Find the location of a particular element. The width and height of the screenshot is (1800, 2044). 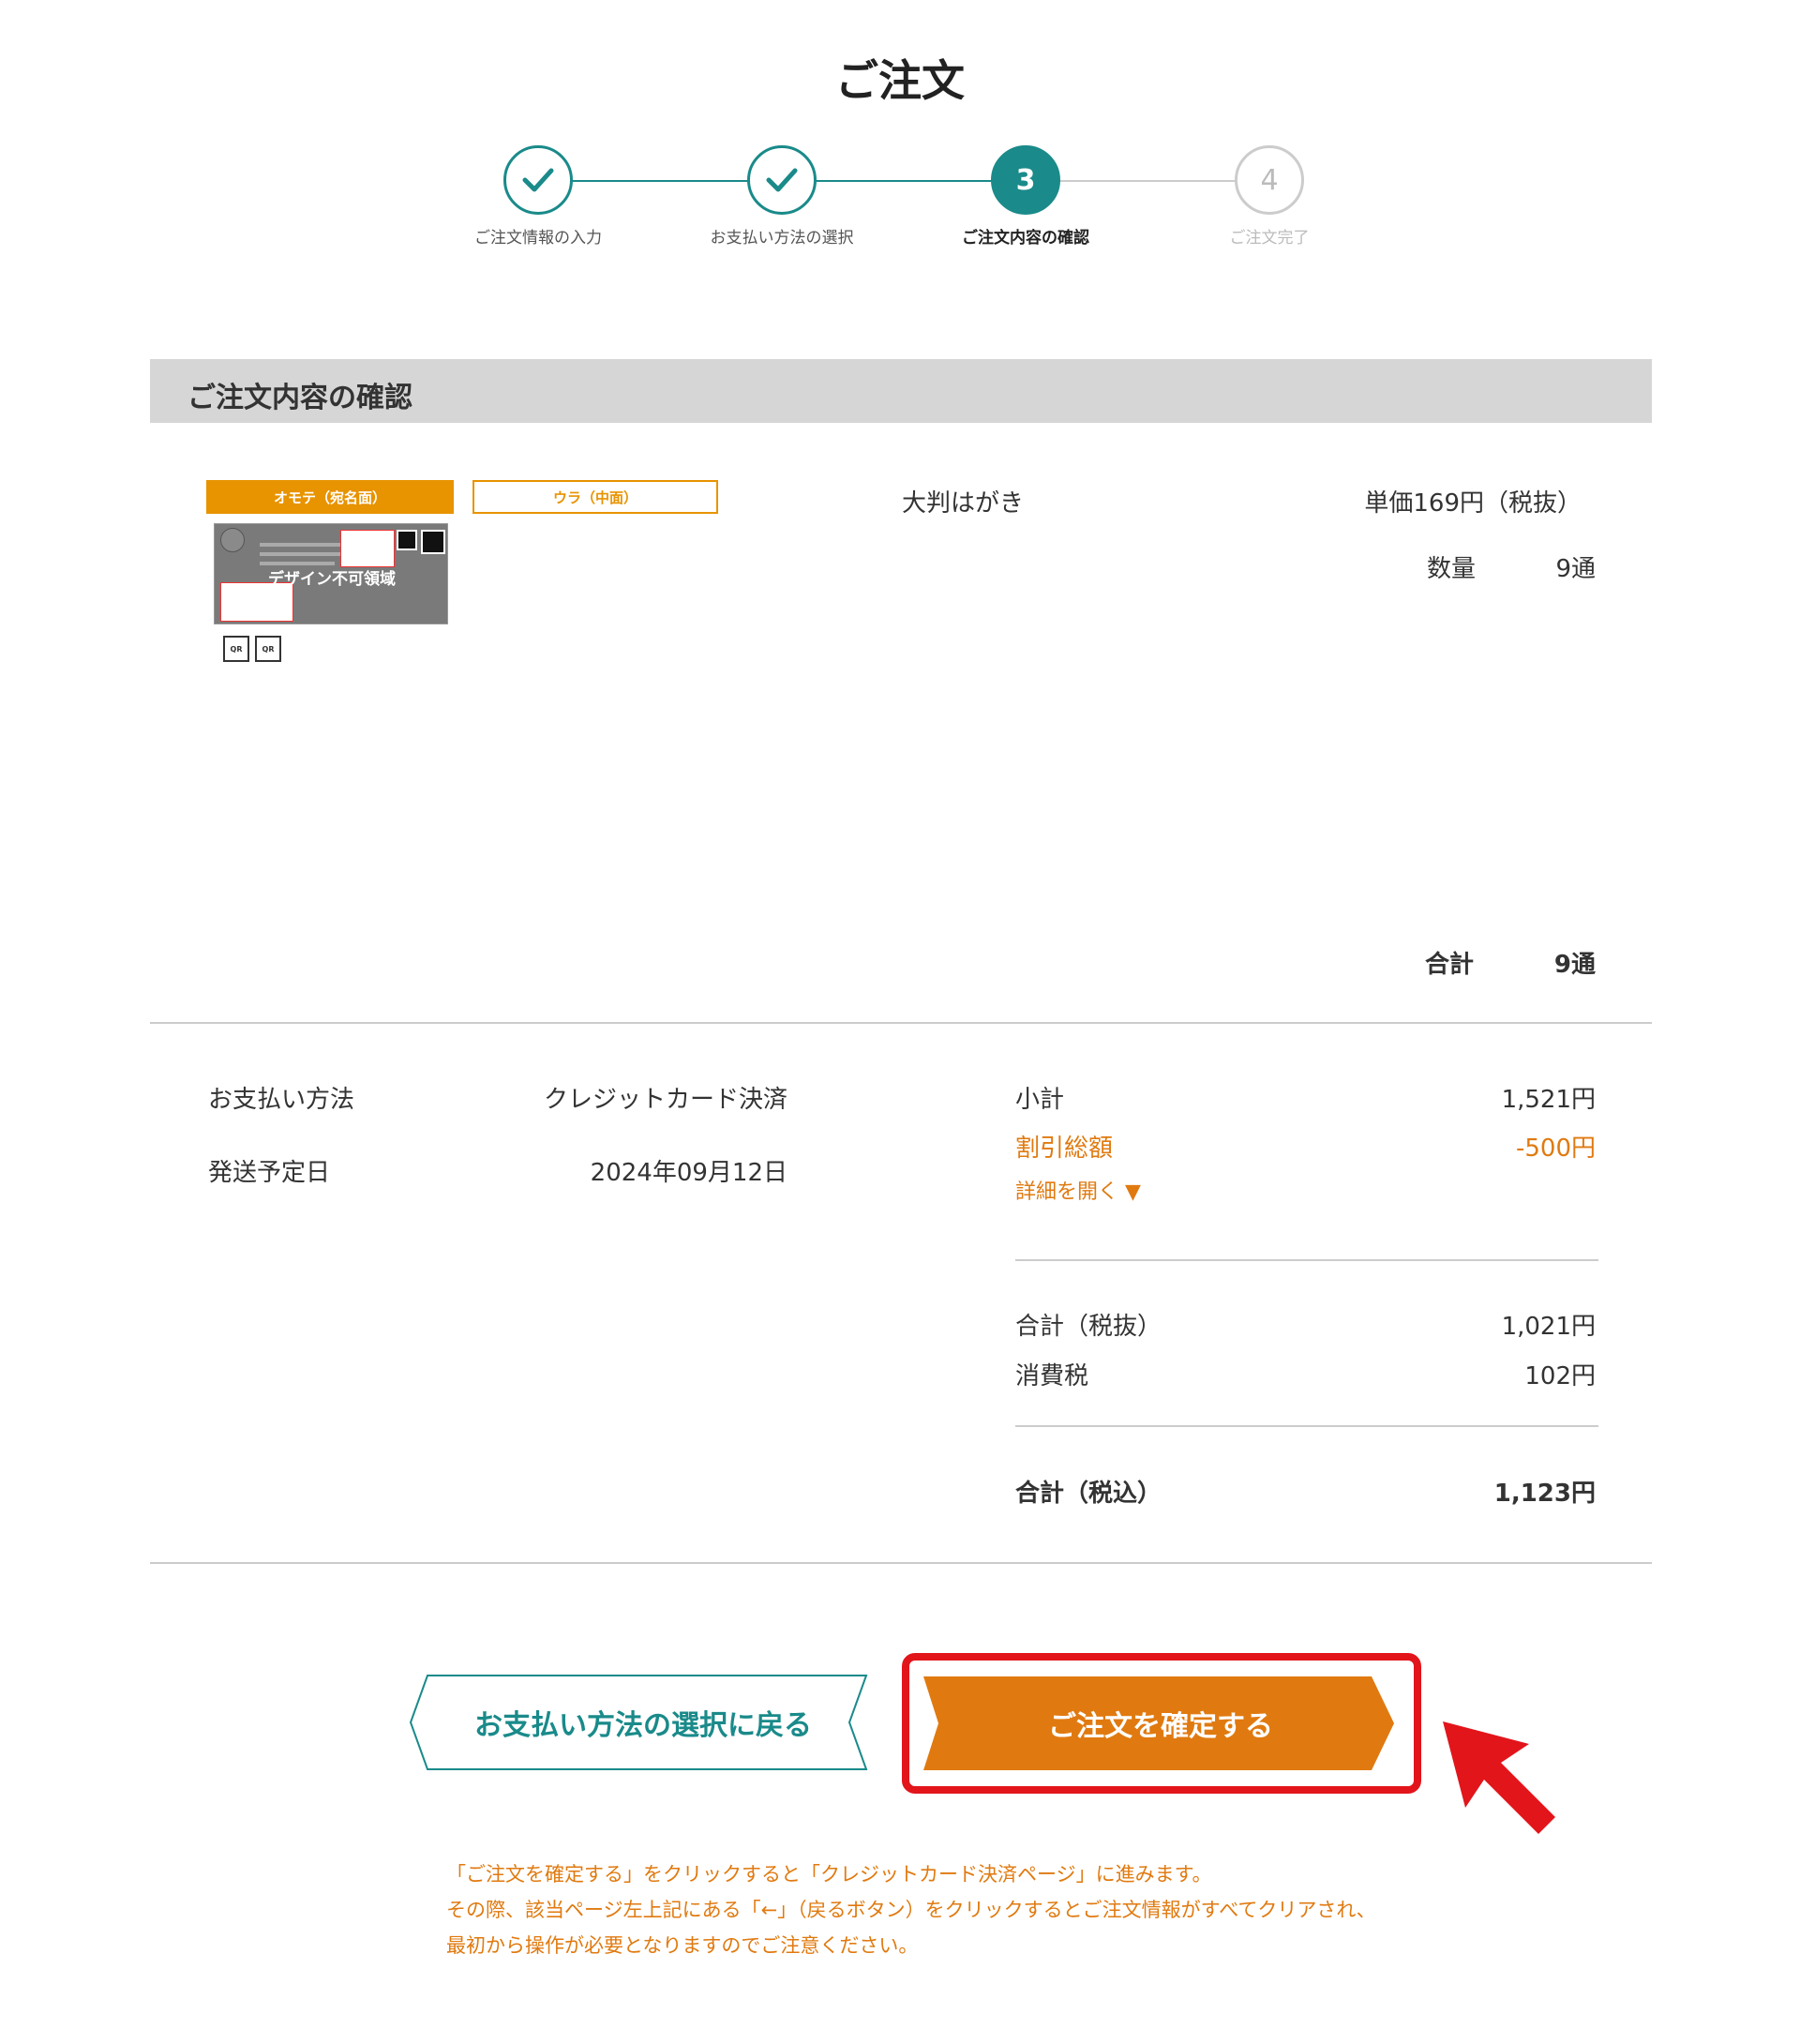

tax-label: 消費税 is located at coordinates (1052, 1376).